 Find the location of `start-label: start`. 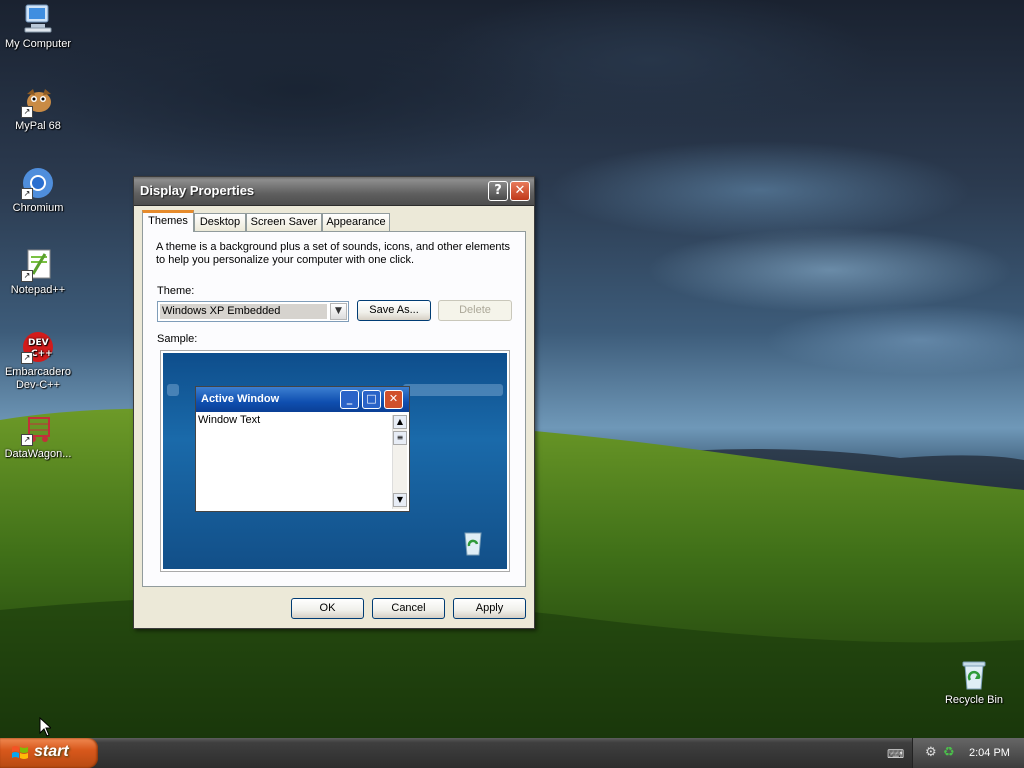

start-label: start is located at coordinates (51, 751).